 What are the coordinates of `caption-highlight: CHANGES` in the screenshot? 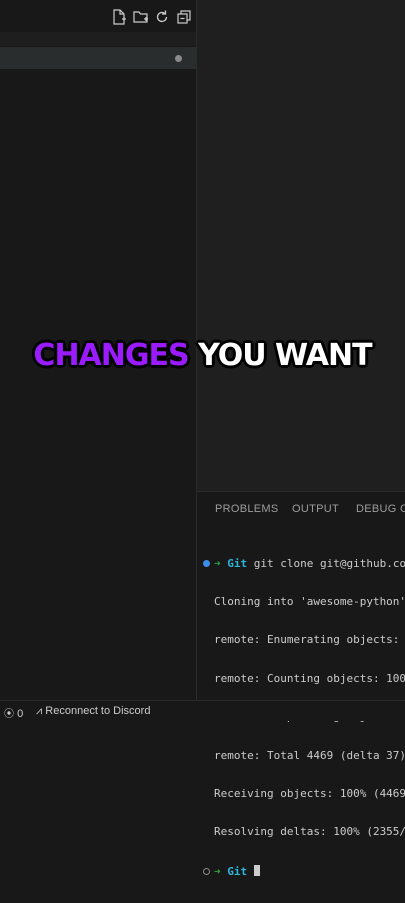 It's located at (111, 355).